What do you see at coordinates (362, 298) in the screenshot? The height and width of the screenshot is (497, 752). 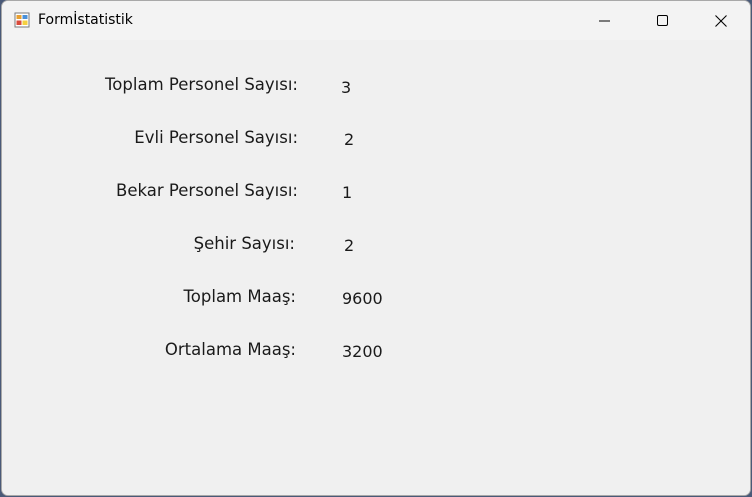 I see `total-salary-value: 9600` at bounding box center [362, 298].